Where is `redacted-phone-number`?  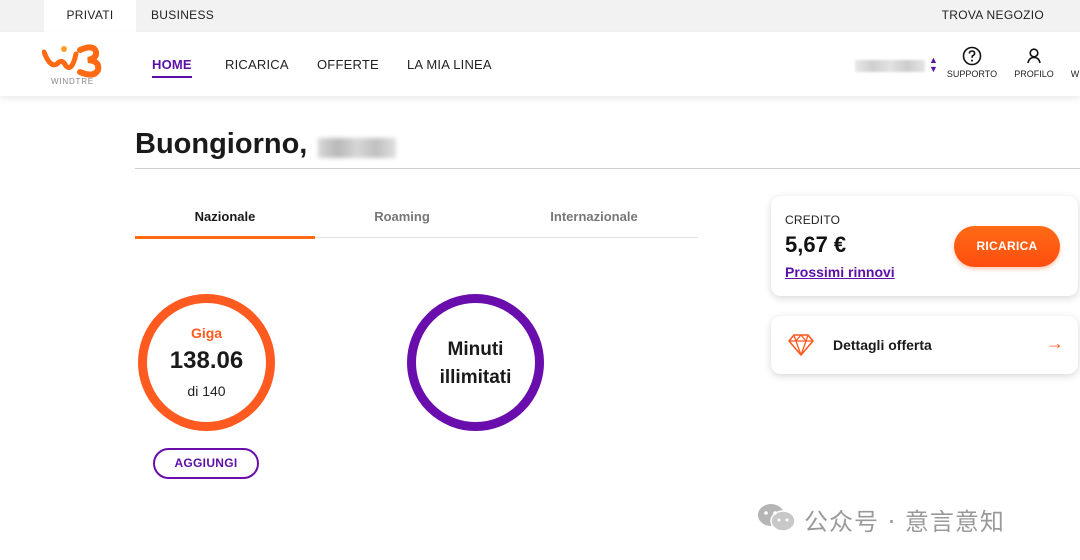
redacted-phone-number is located at coordinates (890, 66).